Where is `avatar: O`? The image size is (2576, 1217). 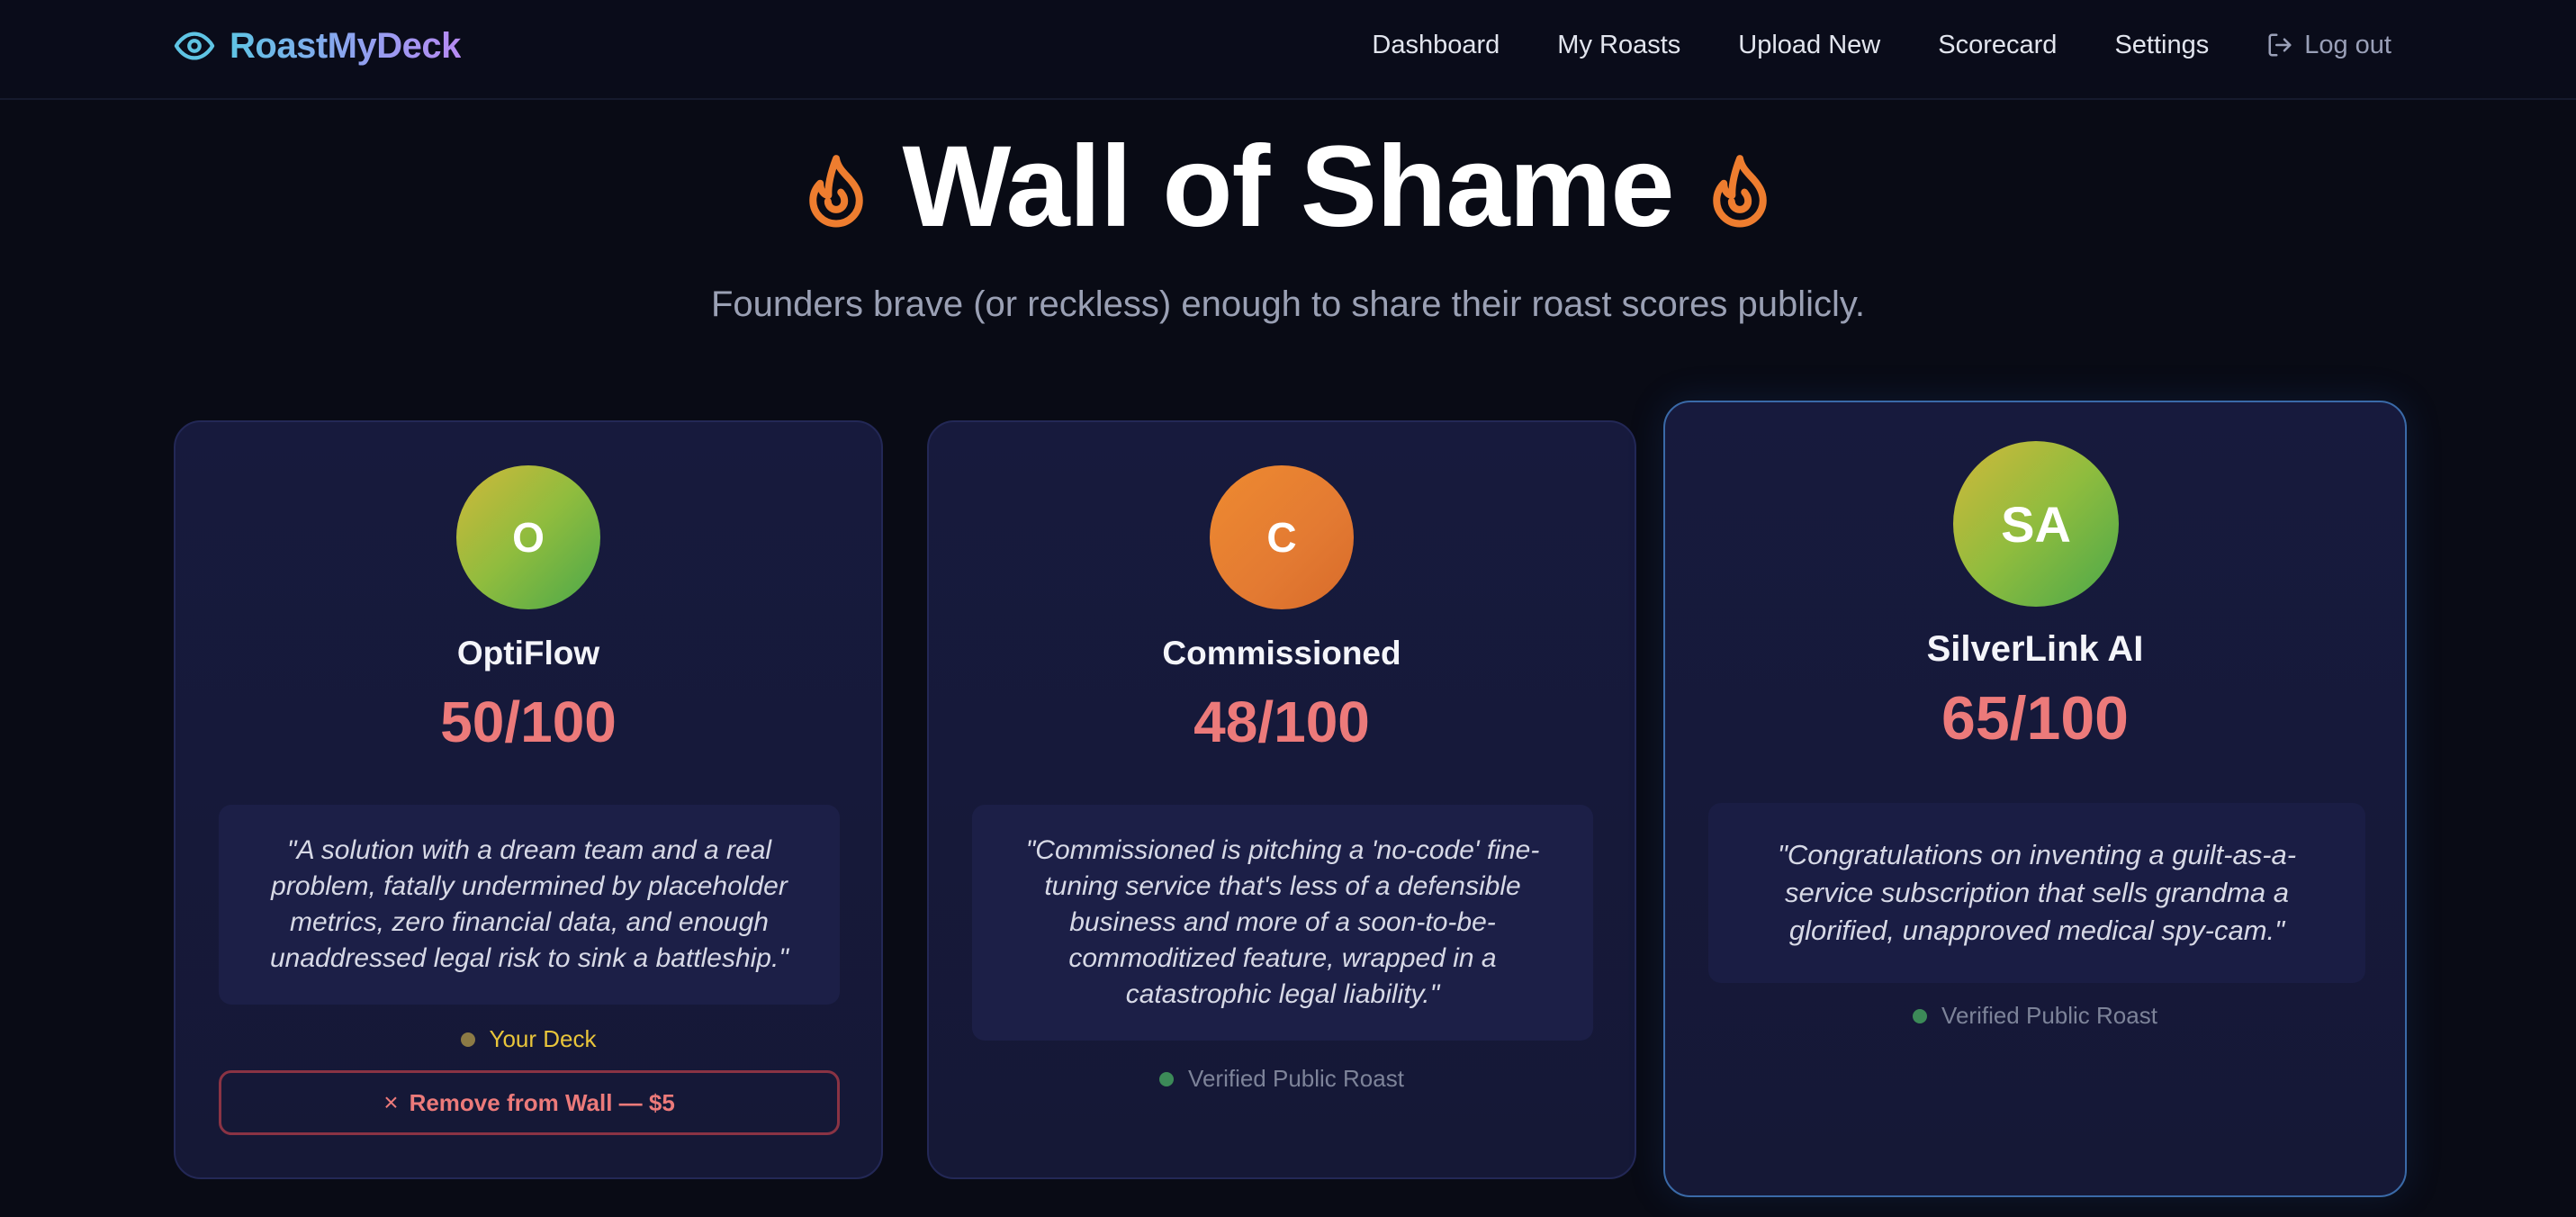
avatar: O is located at coordinates (528, 537).